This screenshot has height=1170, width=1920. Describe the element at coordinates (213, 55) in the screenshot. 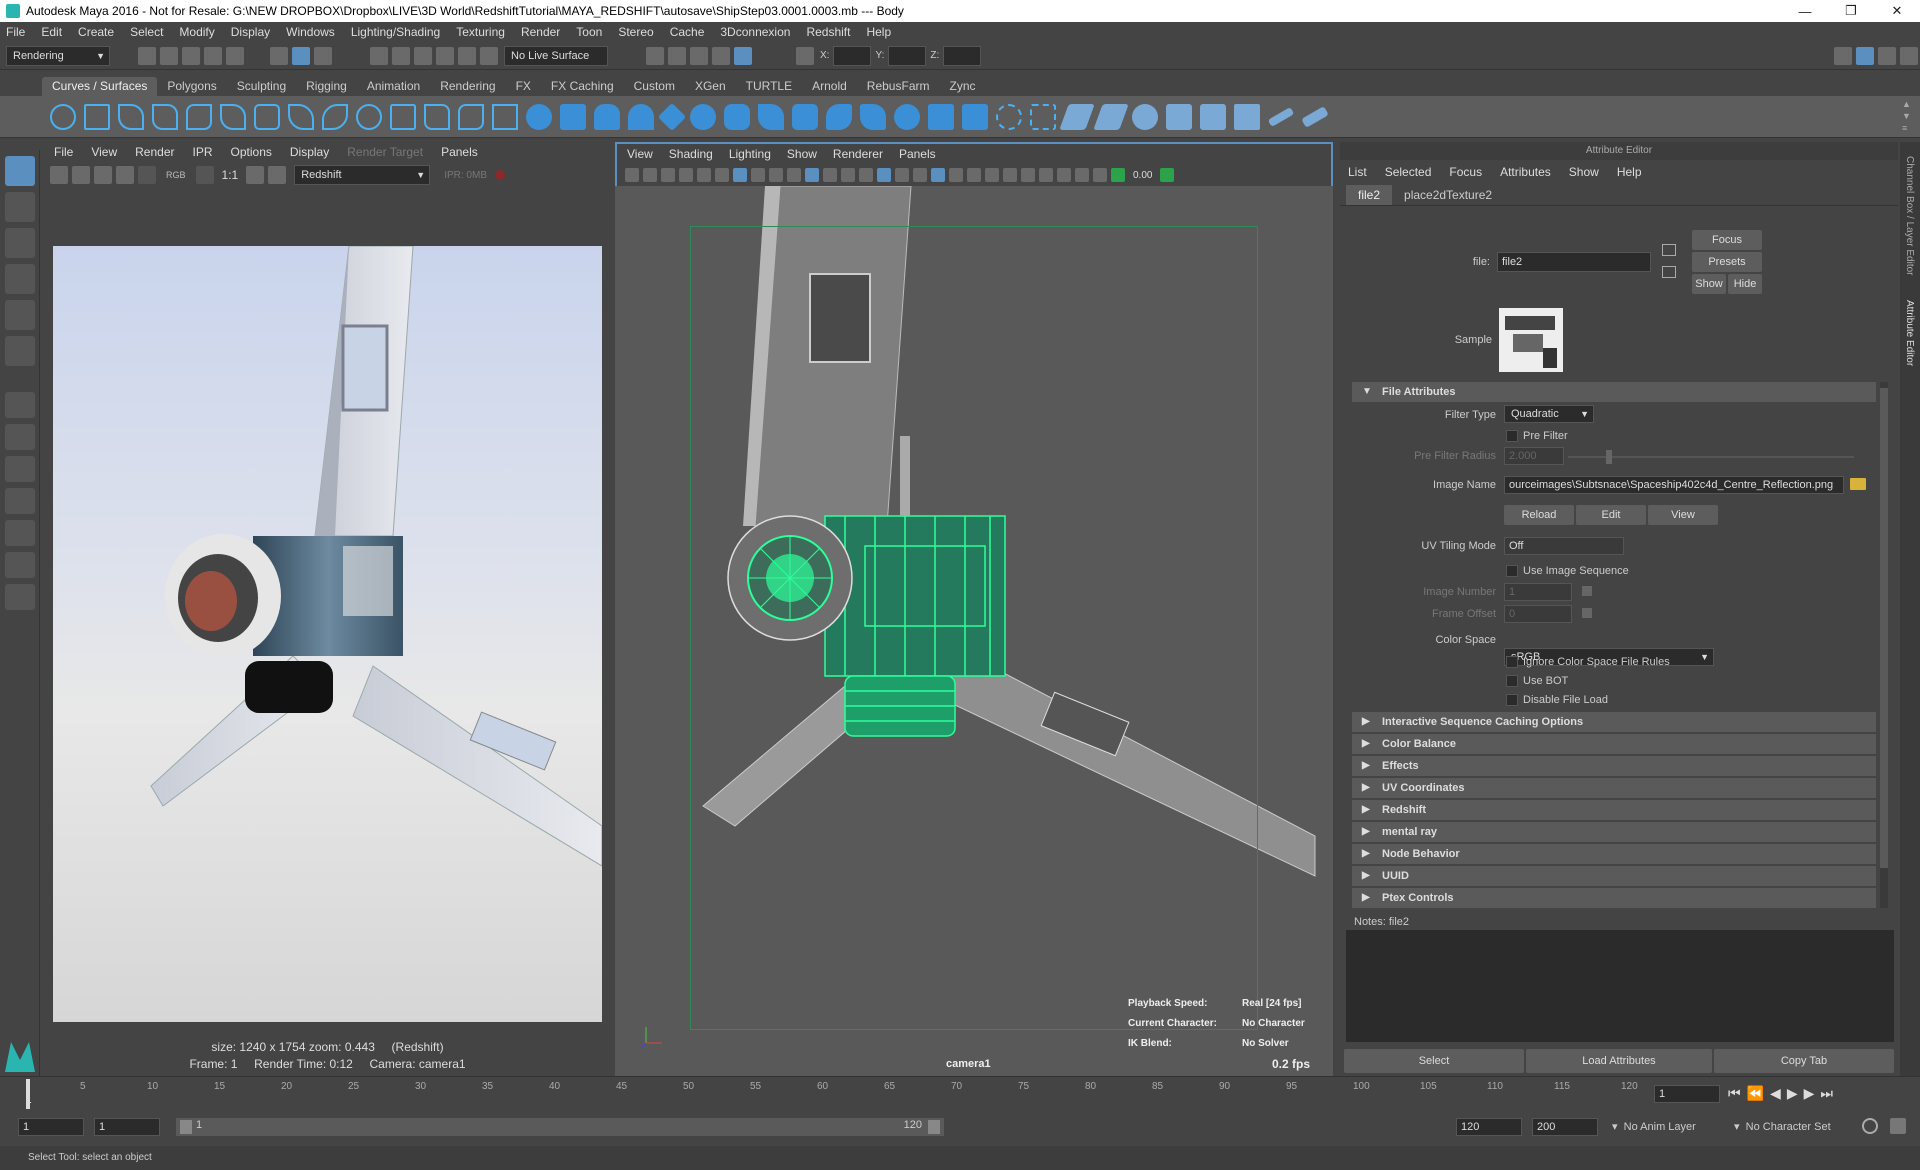

I see `undo-icon` at that location.